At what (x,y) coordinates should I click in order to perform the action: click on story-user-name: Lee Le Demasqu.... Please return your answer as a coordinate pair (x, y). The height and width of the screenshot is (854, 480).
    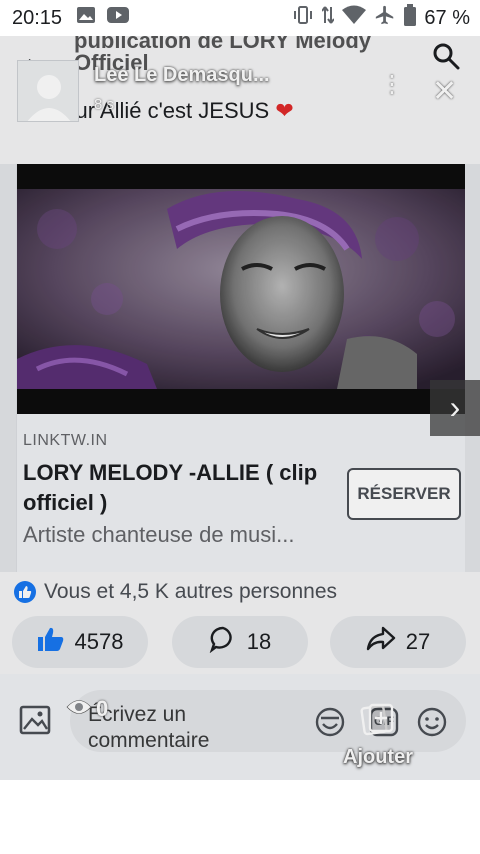
    Looking at the image, I should click on (182, 75).